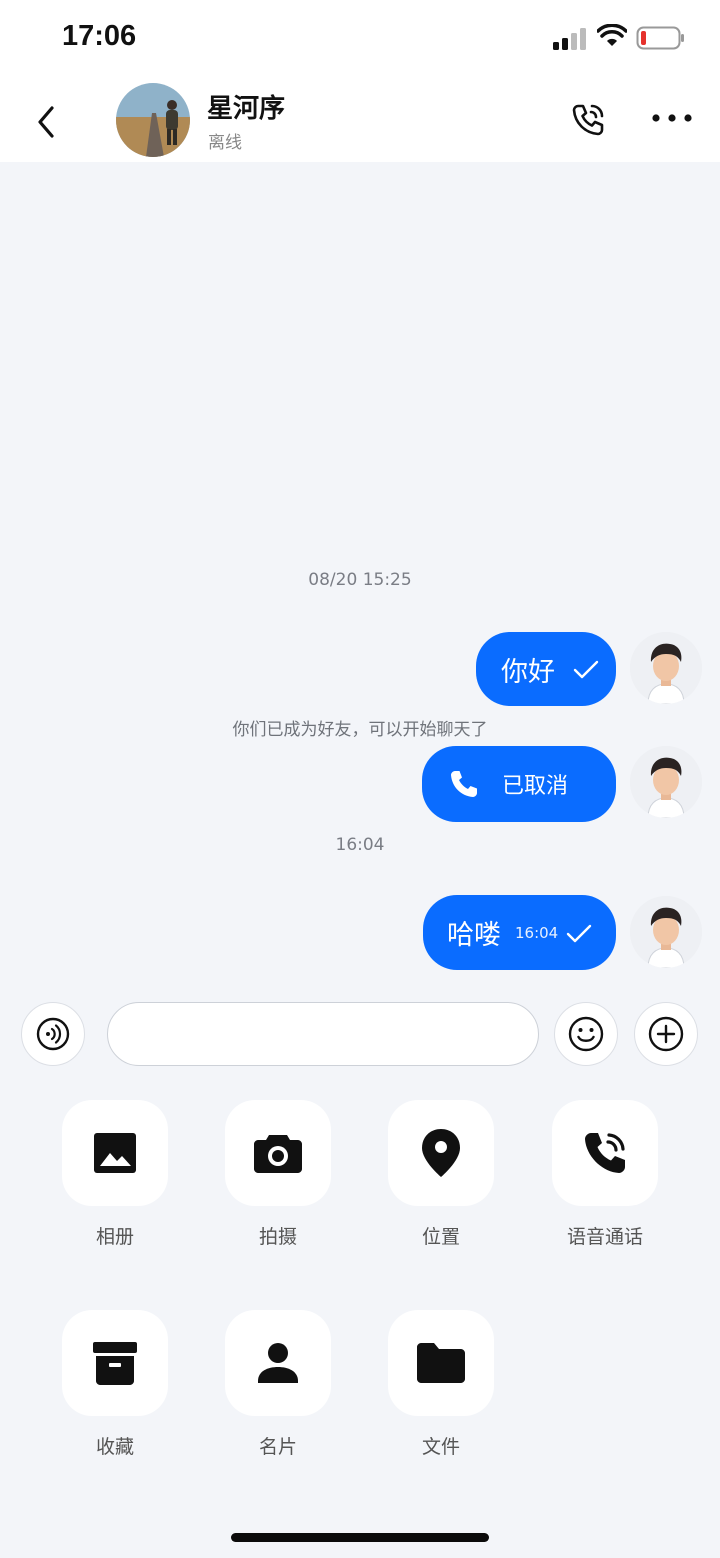  Describe the element at coordinates (464, 784) in the screenshot. I see `phone-icon` at that location.